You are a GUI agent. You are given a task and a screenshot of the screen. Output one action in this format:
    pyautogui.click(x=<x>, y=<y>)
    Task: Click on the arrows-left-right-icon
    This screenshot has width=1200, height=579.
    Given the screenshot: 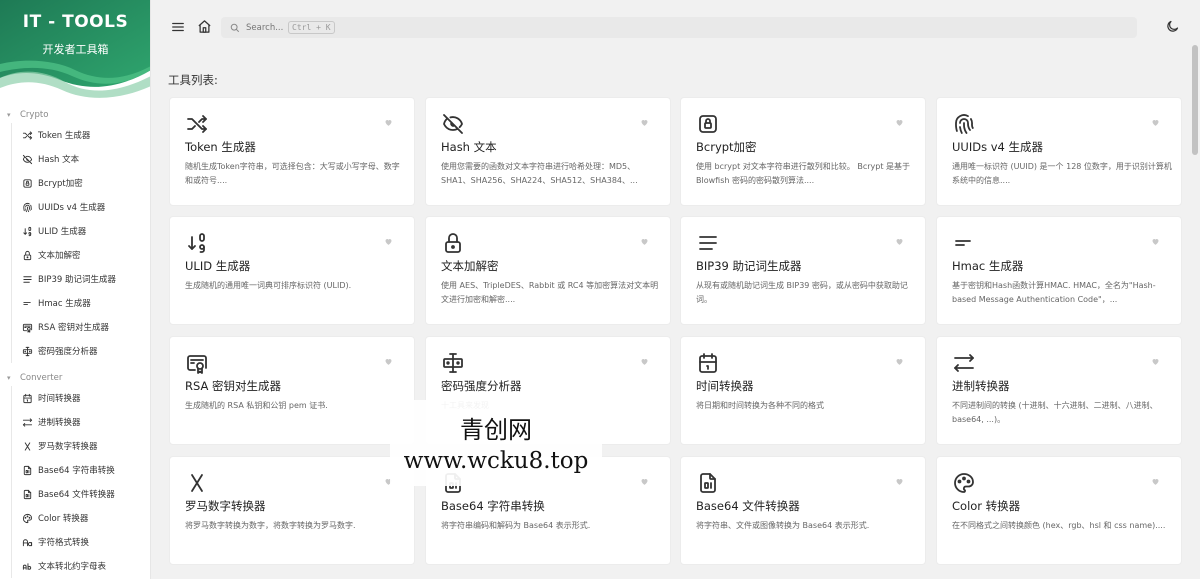 What is the action you would take?
    pyautogui.click(x=964, y=363)
    